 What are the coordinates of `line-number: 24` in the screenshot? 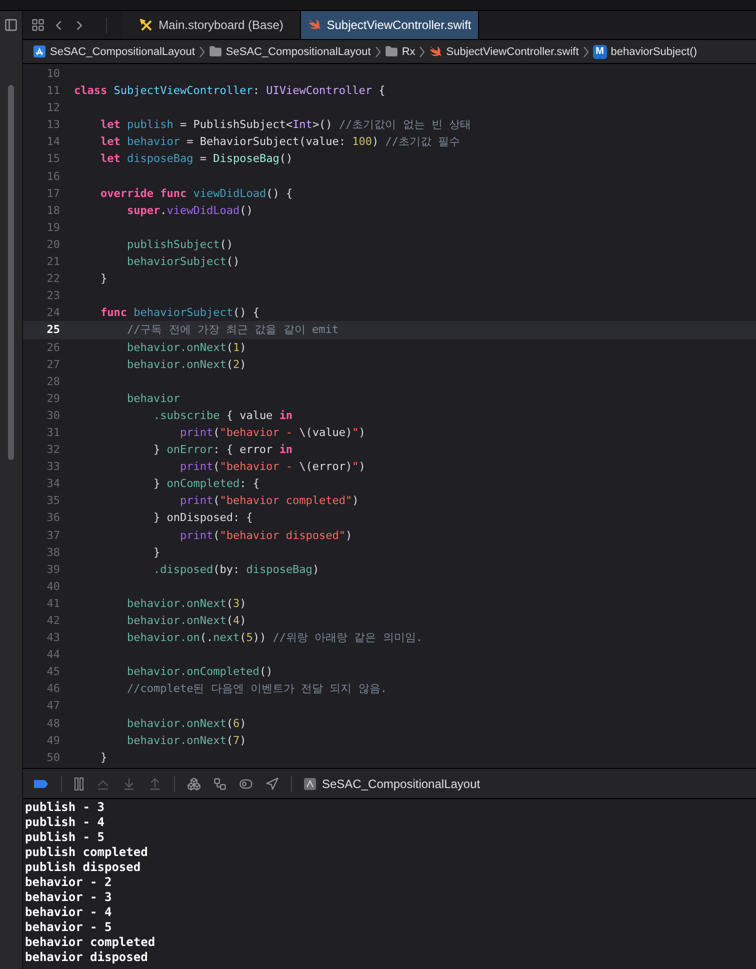 It's located at (53, 313).